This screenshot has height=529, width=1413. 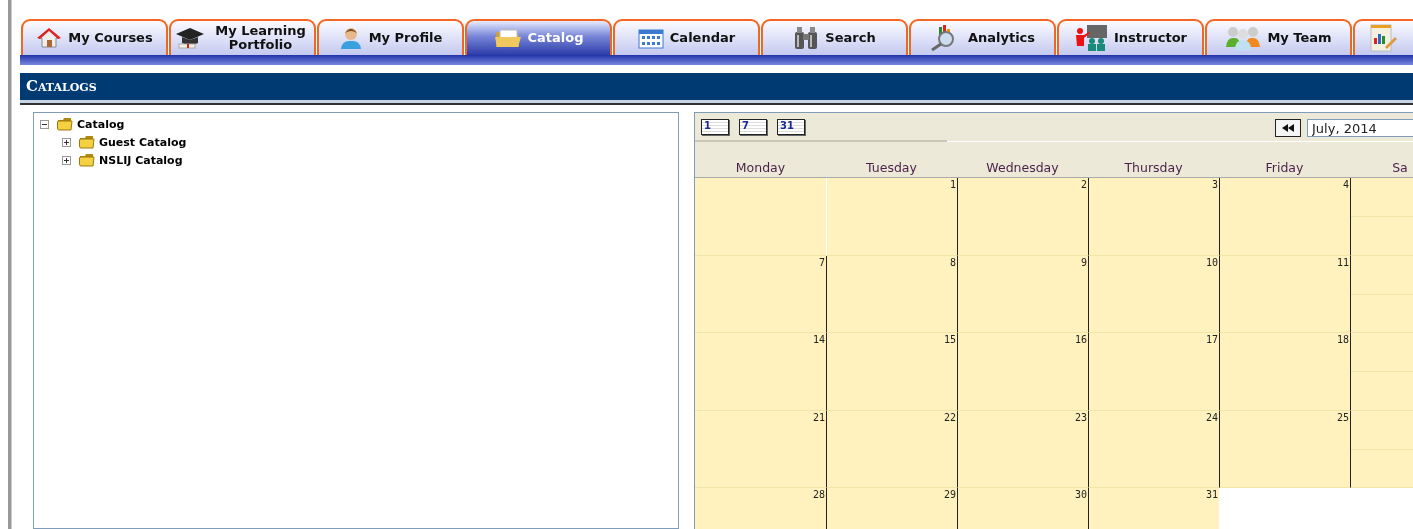 What do you see at coordinates (952, 184) in the screenshot?
I see `date-number: 1` at bounding box center [952, 184].